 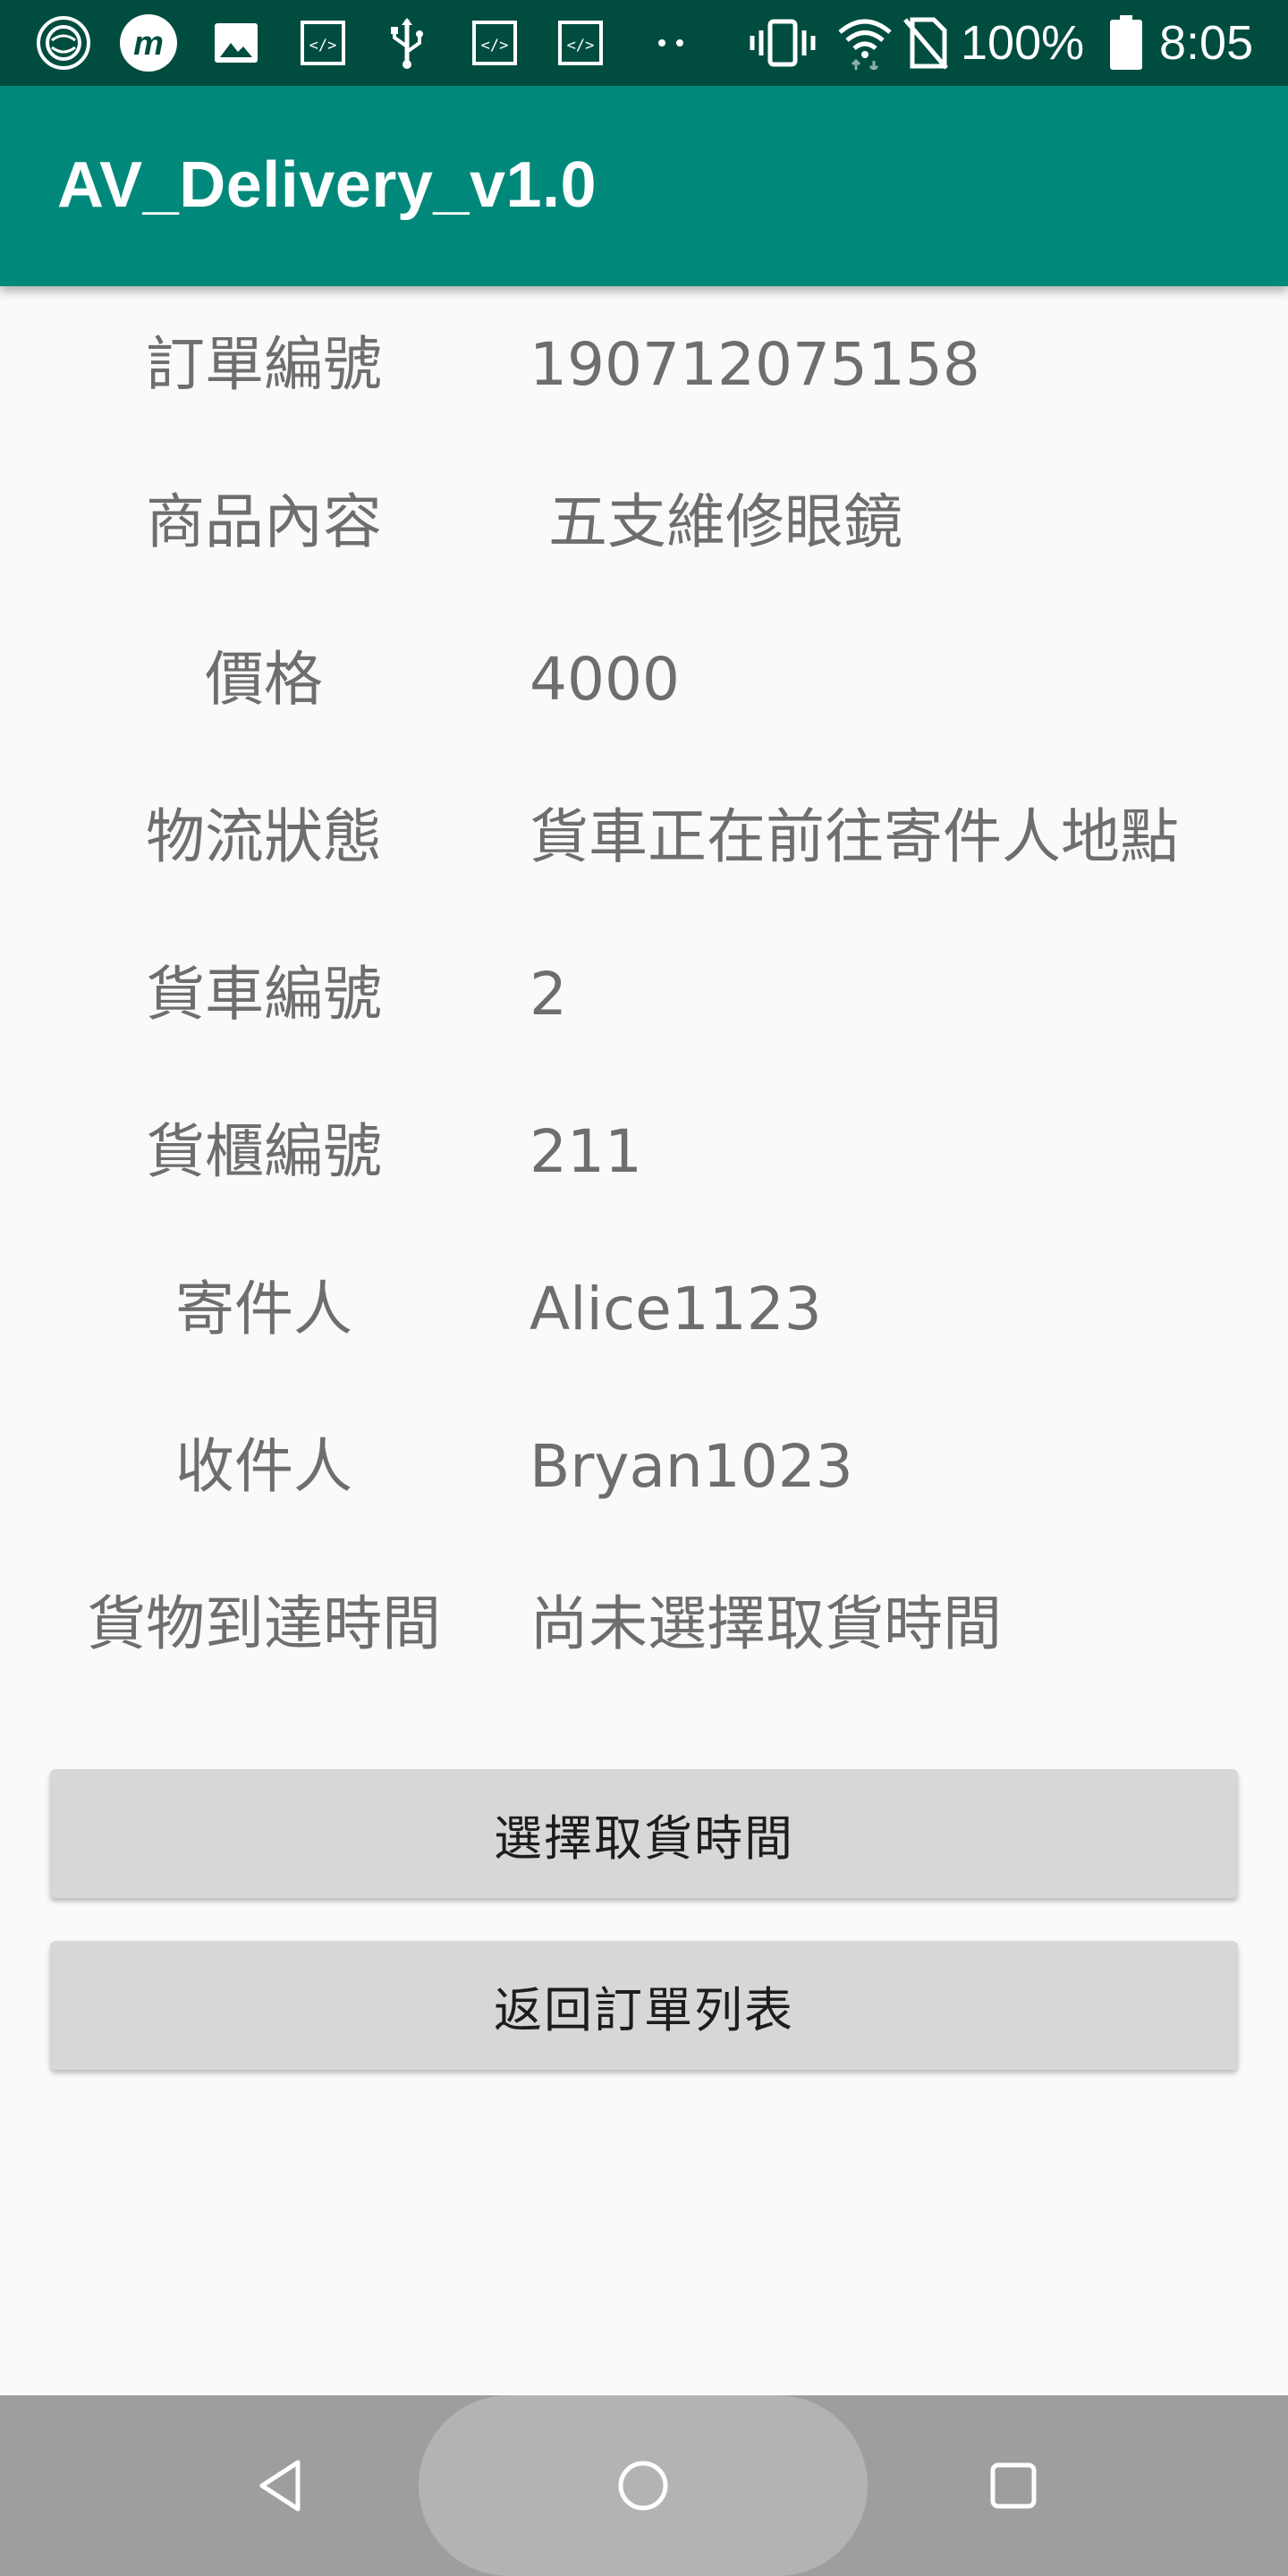 I want to click on detail-row-price: 價格 4000, so click(x=644, y=679).